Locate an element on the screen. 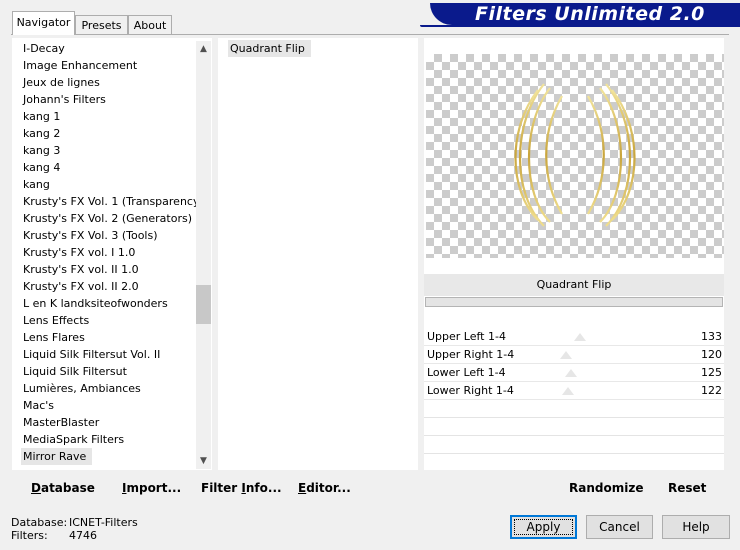 This screenshot has width=740, height=550. help-button: Help is located at coordinates (696, 527).